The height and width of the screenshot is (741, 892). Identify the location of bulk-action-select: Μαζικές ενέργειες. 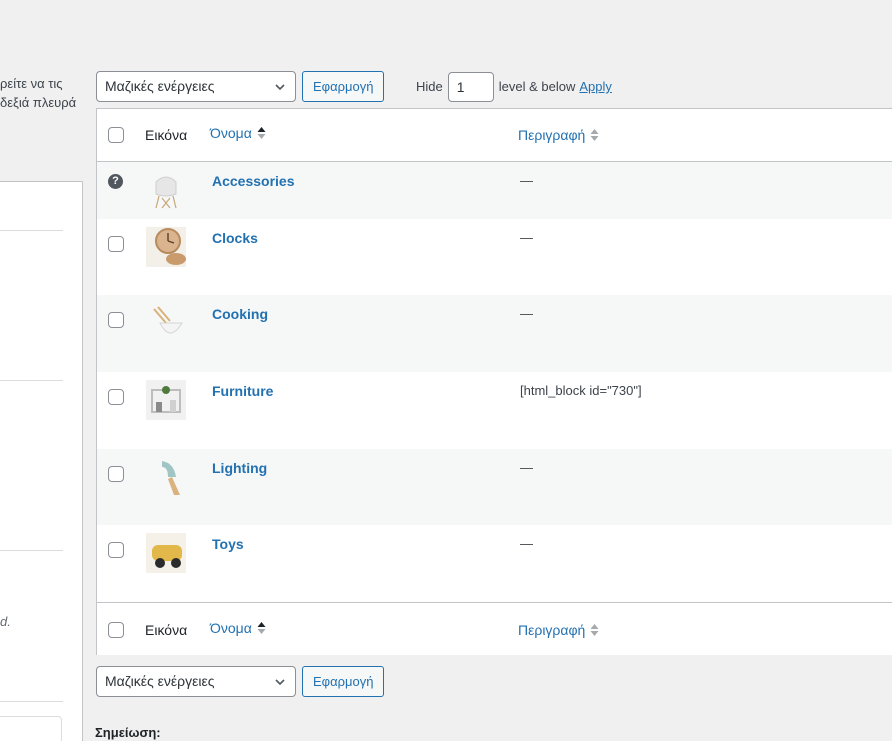
(196, 86).